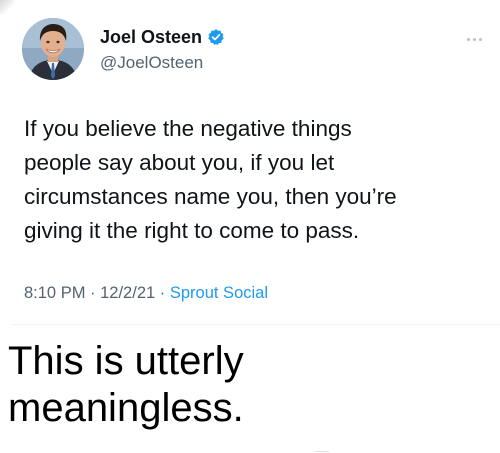  What do you see at coordinates (162, 49) in the screenshot?
I see `author-header: Joel Osteen @JoelOsteen` at bounding box center [162, 49].